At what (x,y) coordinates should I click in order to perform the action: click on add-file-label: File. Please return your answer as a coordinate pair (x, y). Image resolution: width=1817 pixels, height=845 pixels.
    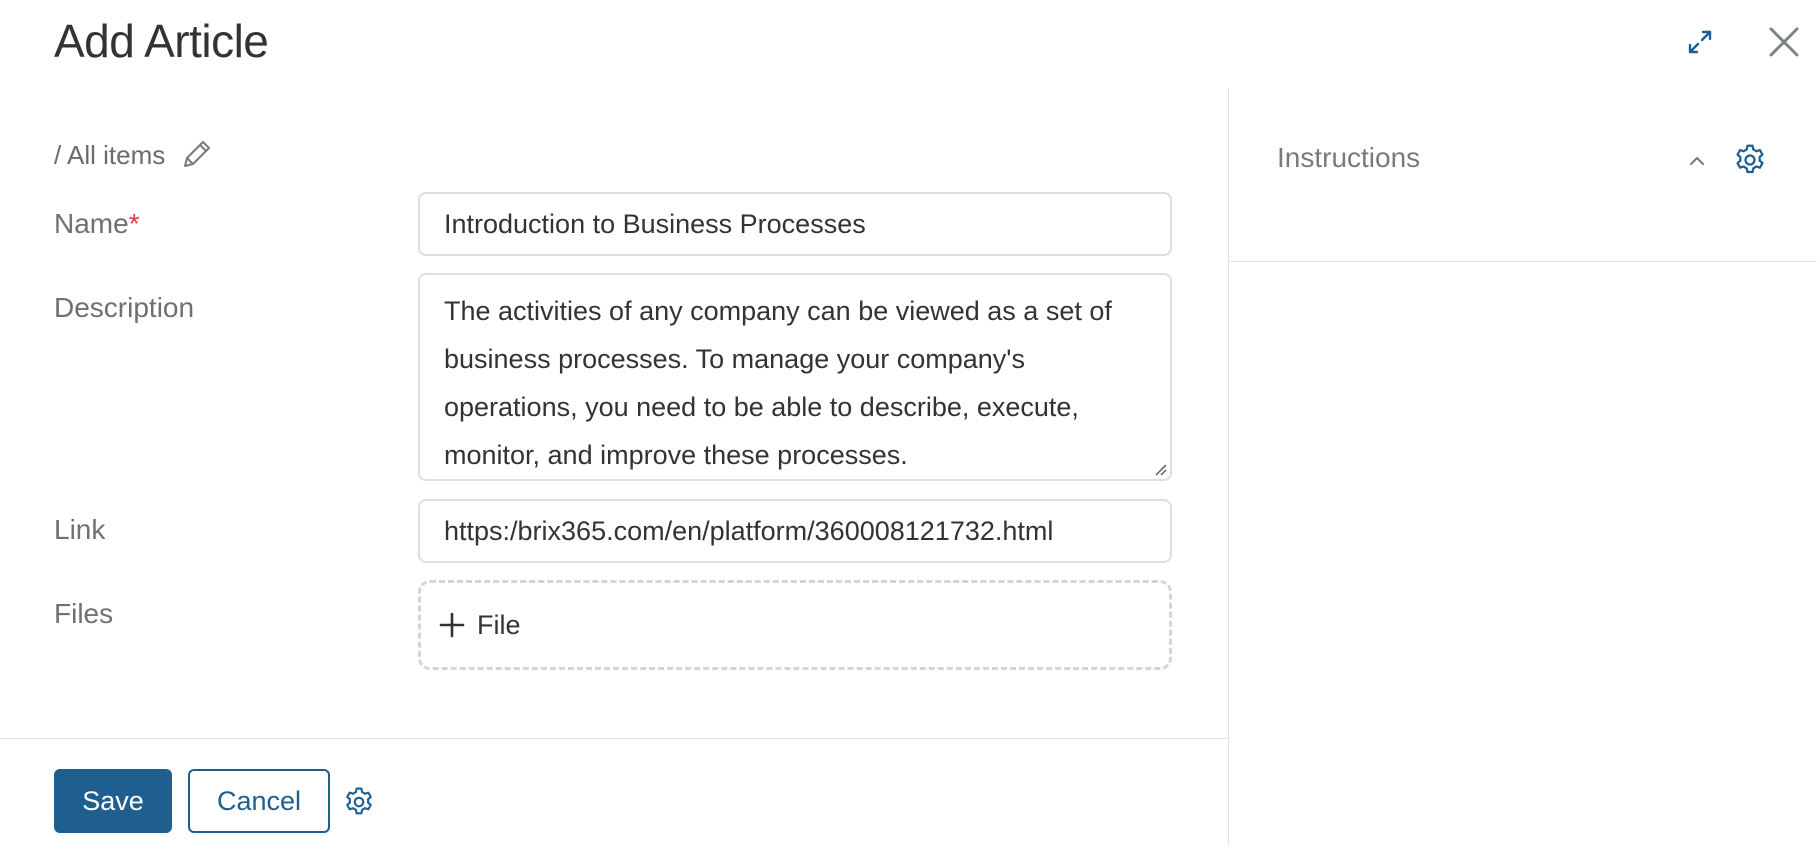
    Looking at the image, I should click on (499, 624).